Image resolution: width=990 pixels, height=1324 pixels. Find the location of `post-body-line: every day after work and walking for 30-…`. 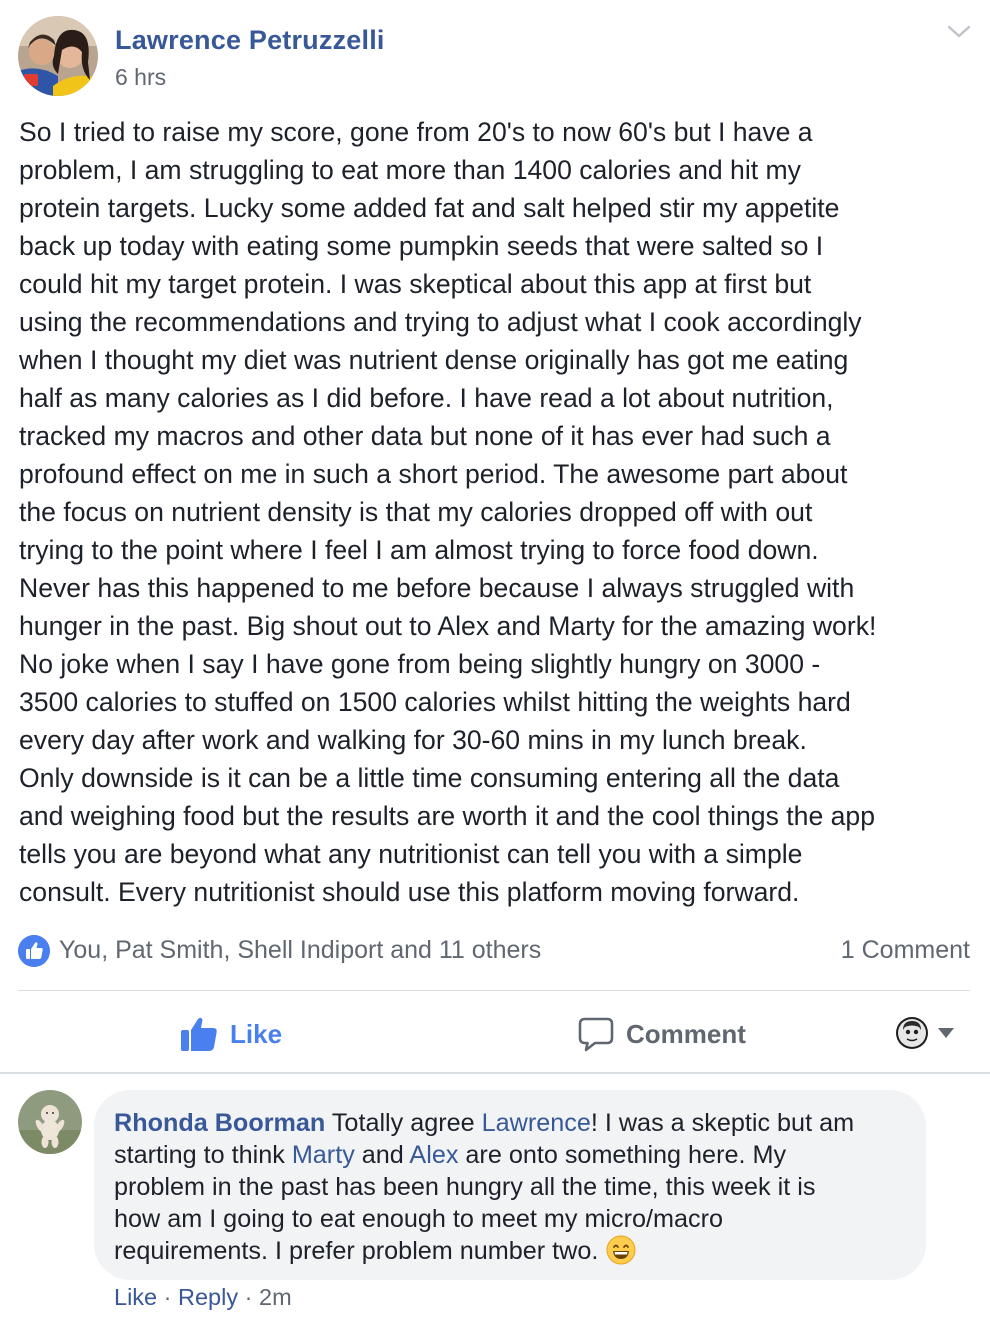

post-body-line: every day after work and walking for 30-… is located at coordinates (413, 740).